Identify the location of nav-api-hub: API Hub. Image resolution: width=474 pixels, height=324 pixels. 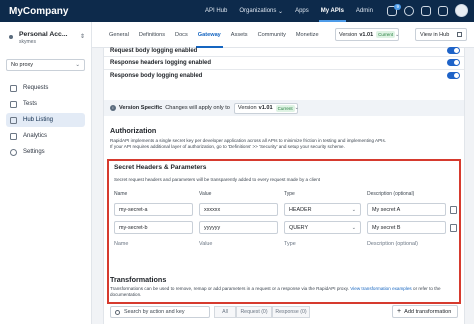
(216, 11).